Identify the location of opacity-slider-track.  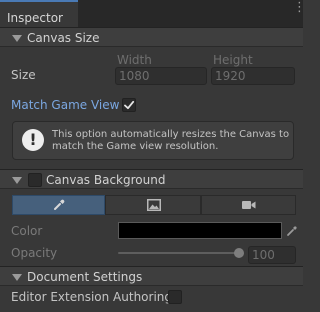
(180, 253).